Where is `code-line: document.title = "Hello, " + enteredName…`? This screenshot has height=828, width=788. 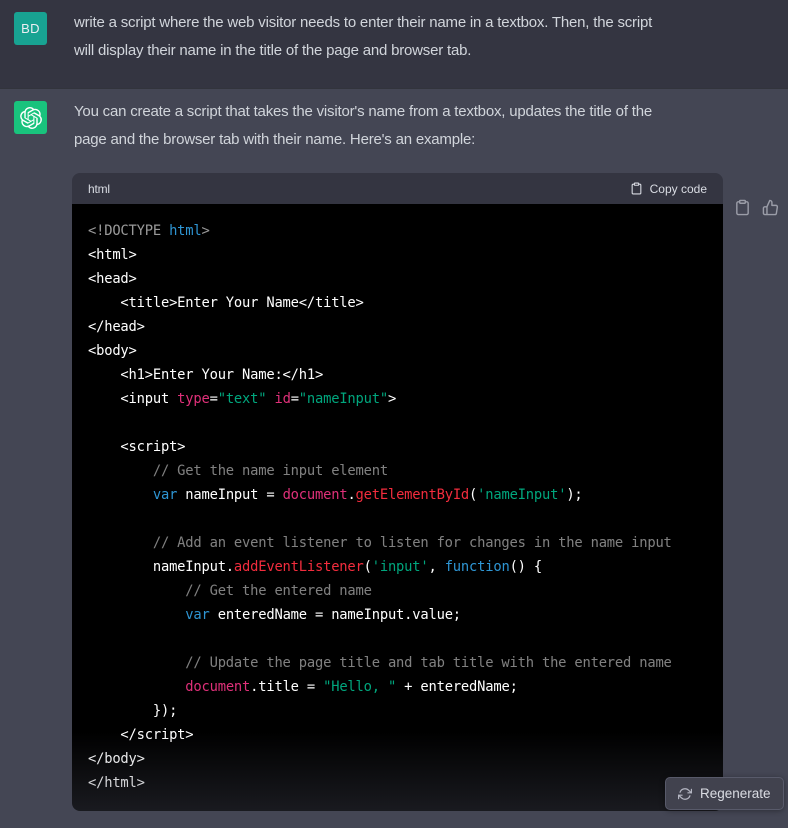 code-line: document.title = "Hello, " + enteredName… is located at coordinates (351, 687).